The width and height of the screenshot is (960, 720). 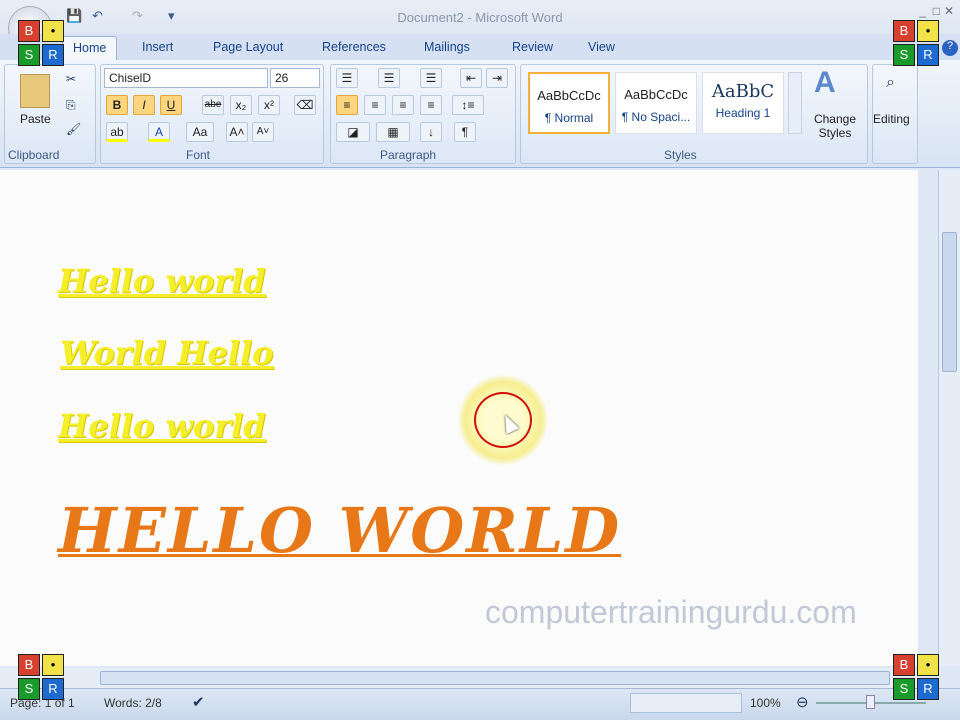 I want to click on shrink-font-button: A˅, so click(x=263, y=132).